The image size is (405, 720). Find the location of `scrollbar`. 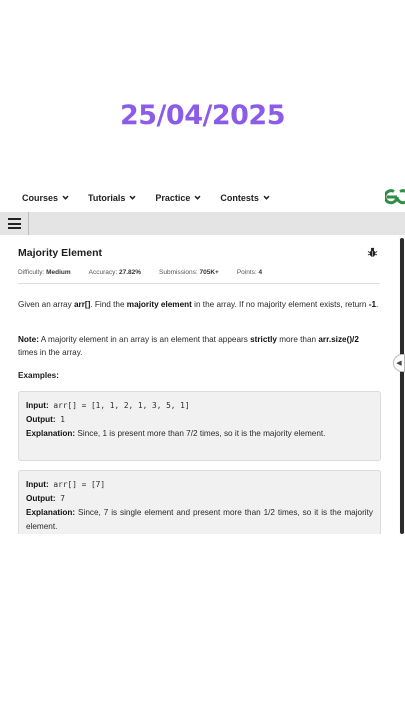

scrollbar is located at coordinates (402, 385).